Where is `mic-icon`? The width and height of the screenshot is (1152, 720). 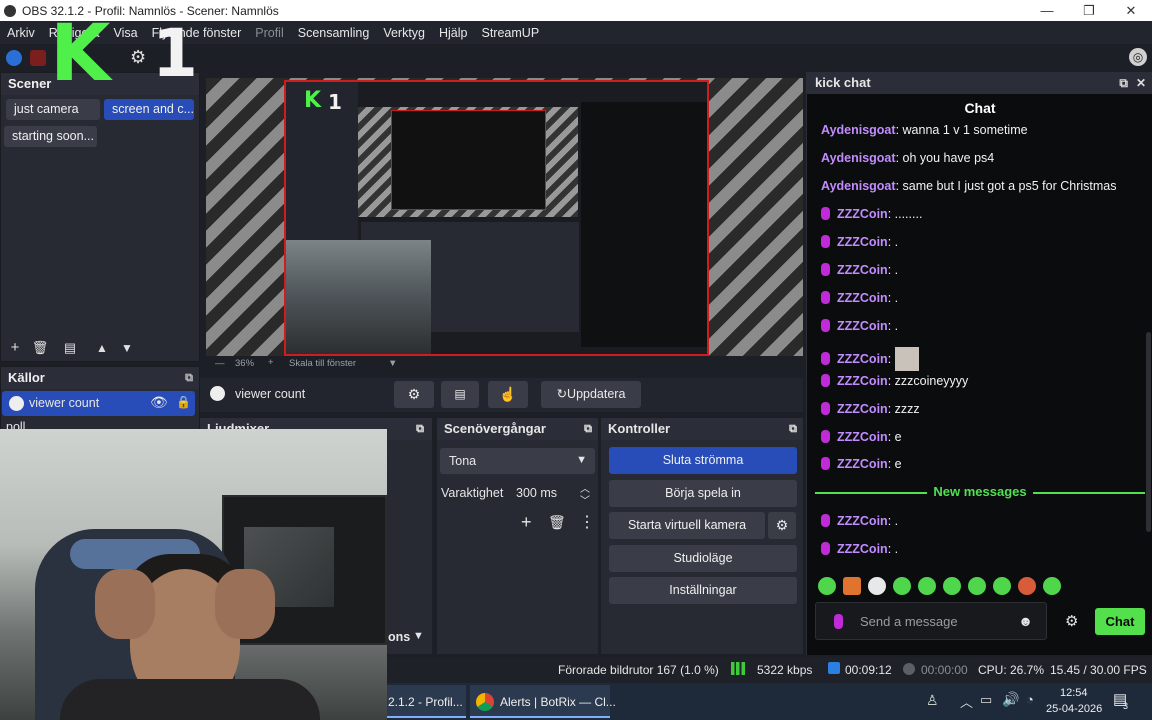 mic-icon is located at coordinates (838, 621).